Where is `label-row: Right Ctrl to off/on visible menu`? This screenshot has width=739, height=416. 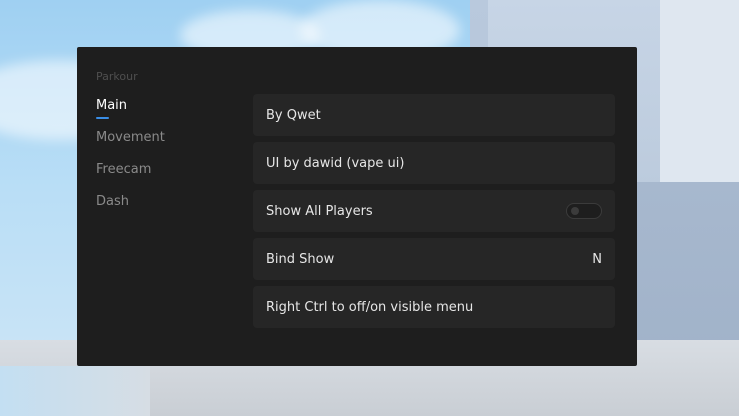 label-row: Right Ctrl to off/on visible menu is located at coordinates (434, 307).